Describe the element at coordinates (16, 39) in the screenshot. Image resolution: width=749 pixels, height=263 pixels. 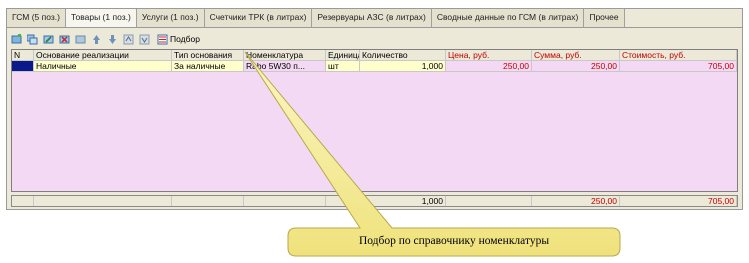
I see `add-row-icon` at that location.